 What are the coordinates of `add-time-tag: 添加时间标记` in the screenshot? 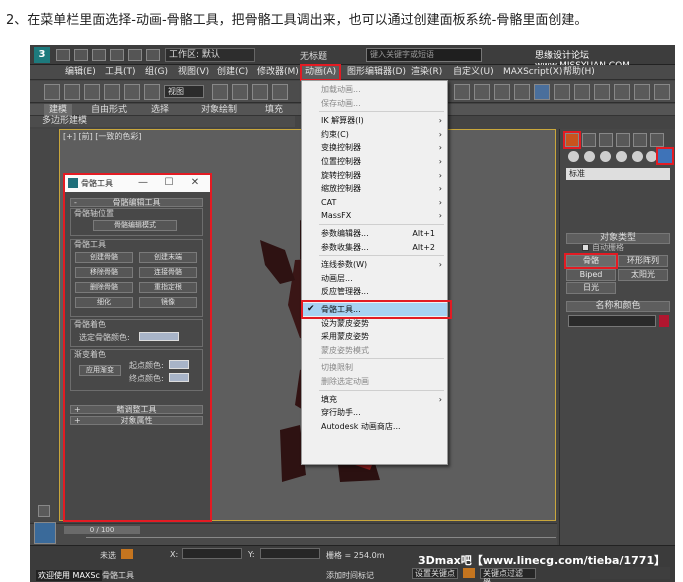 It's located at (350, 575).